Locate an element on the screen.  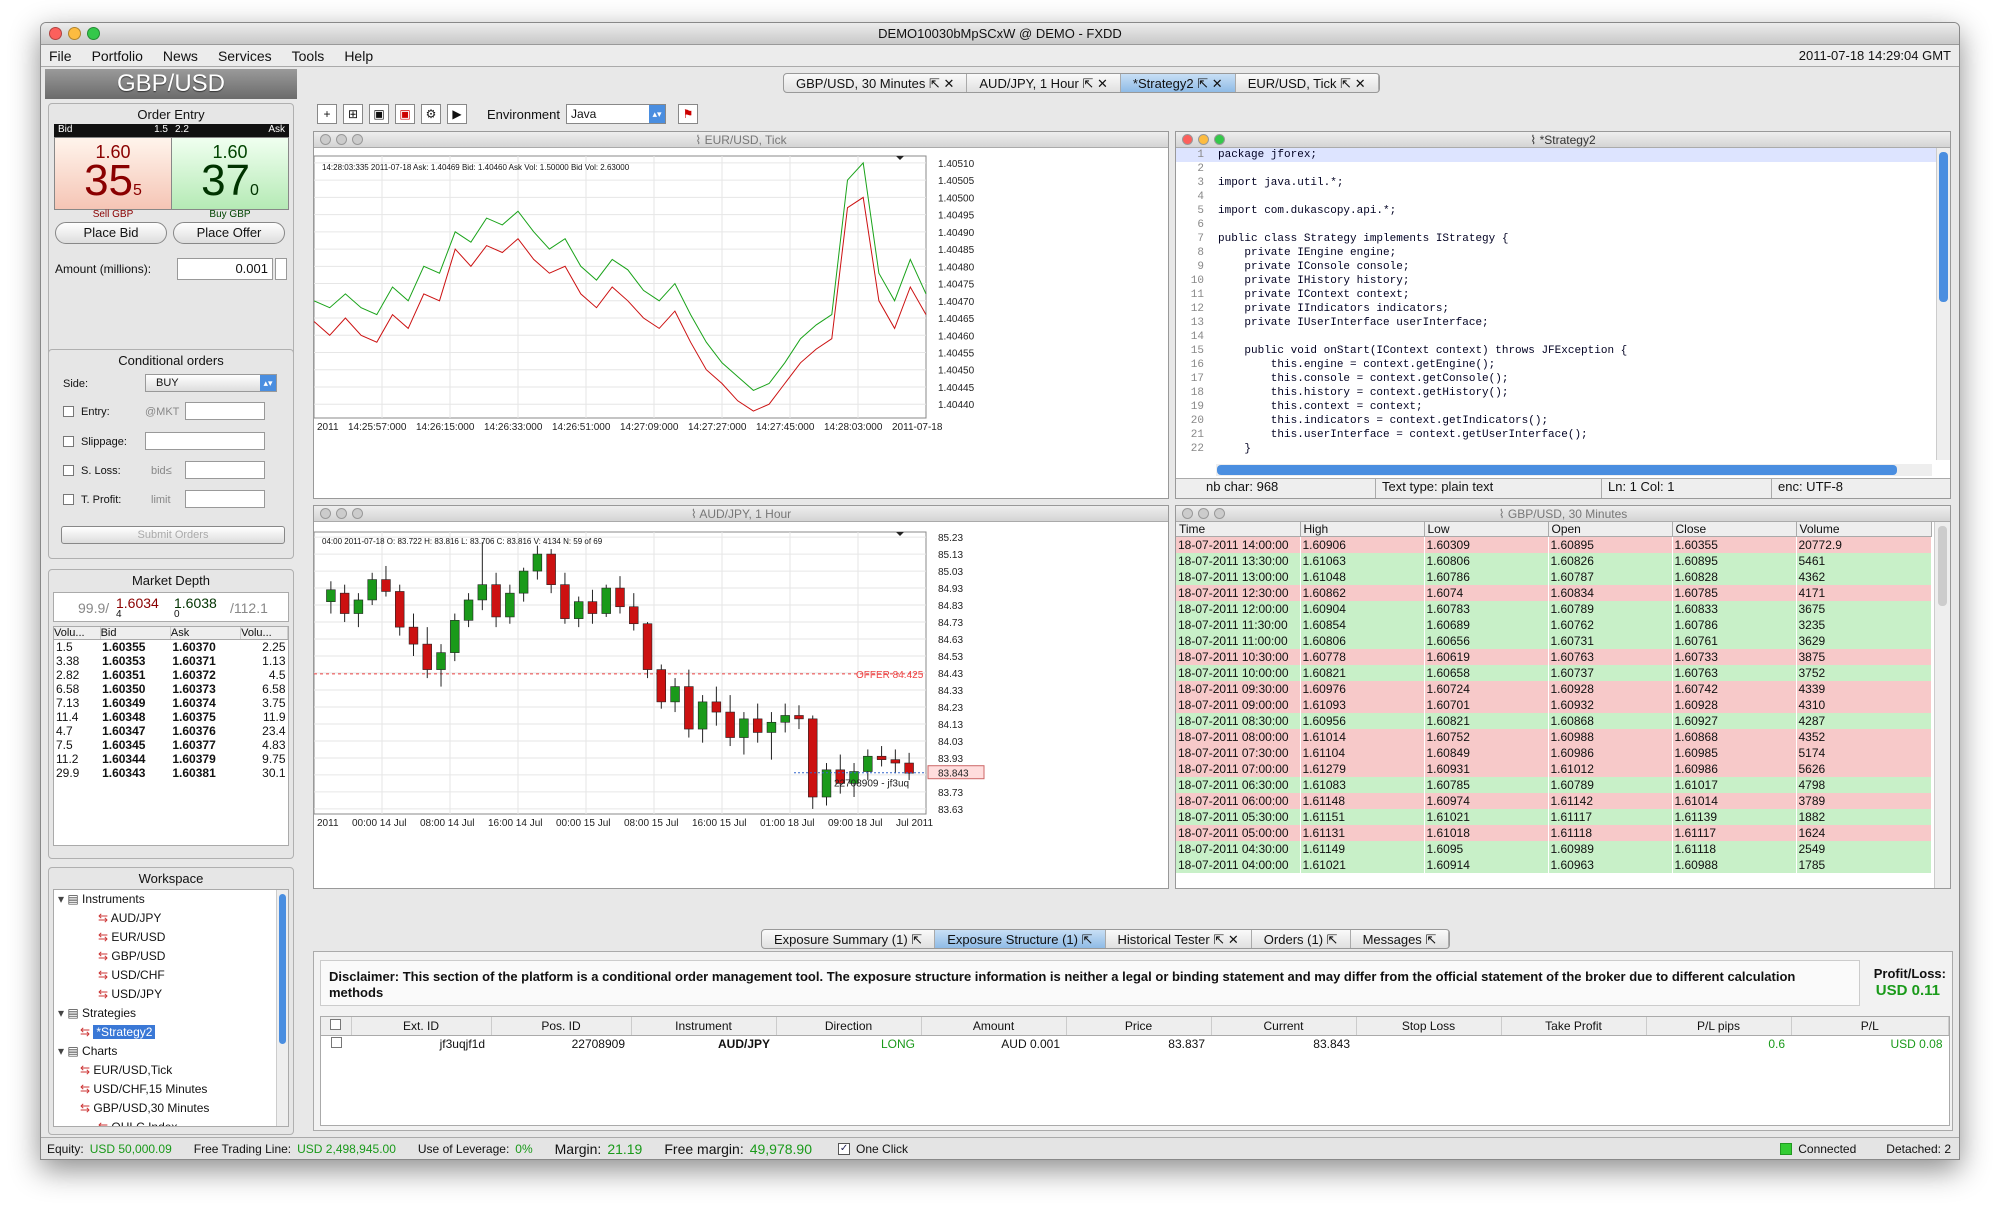
workspace-tree-item: ⇆ USD/JPY is located at coordinates (173, 994).